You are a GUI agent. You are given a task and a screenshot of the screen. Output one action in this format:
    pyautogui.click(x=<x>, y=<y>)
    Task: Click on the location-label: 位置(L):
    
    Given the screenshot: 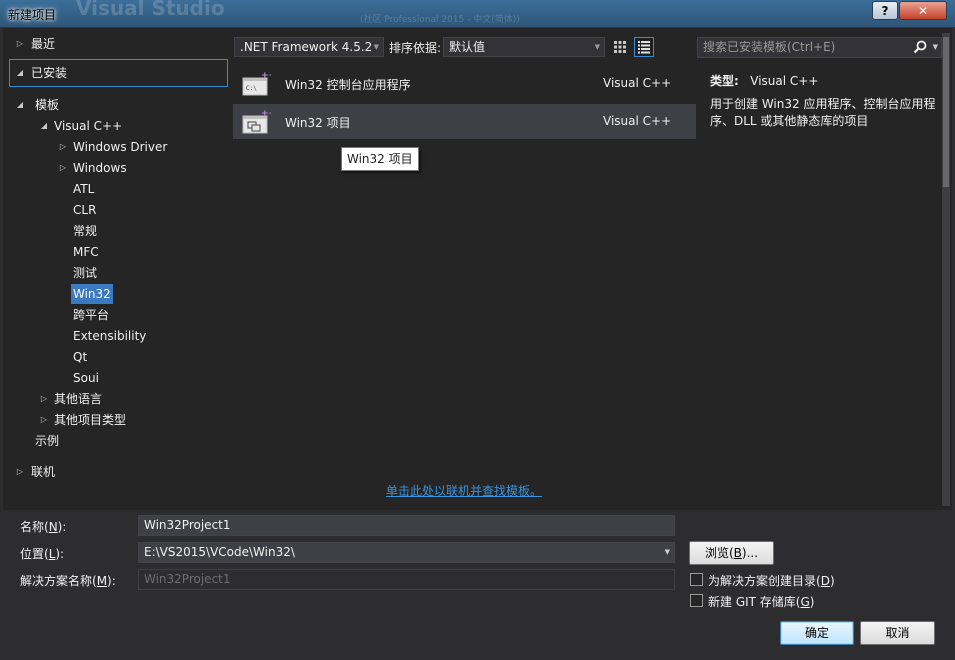 What is the action you would take?
    pyautogui.click(x=42, y=554)
    